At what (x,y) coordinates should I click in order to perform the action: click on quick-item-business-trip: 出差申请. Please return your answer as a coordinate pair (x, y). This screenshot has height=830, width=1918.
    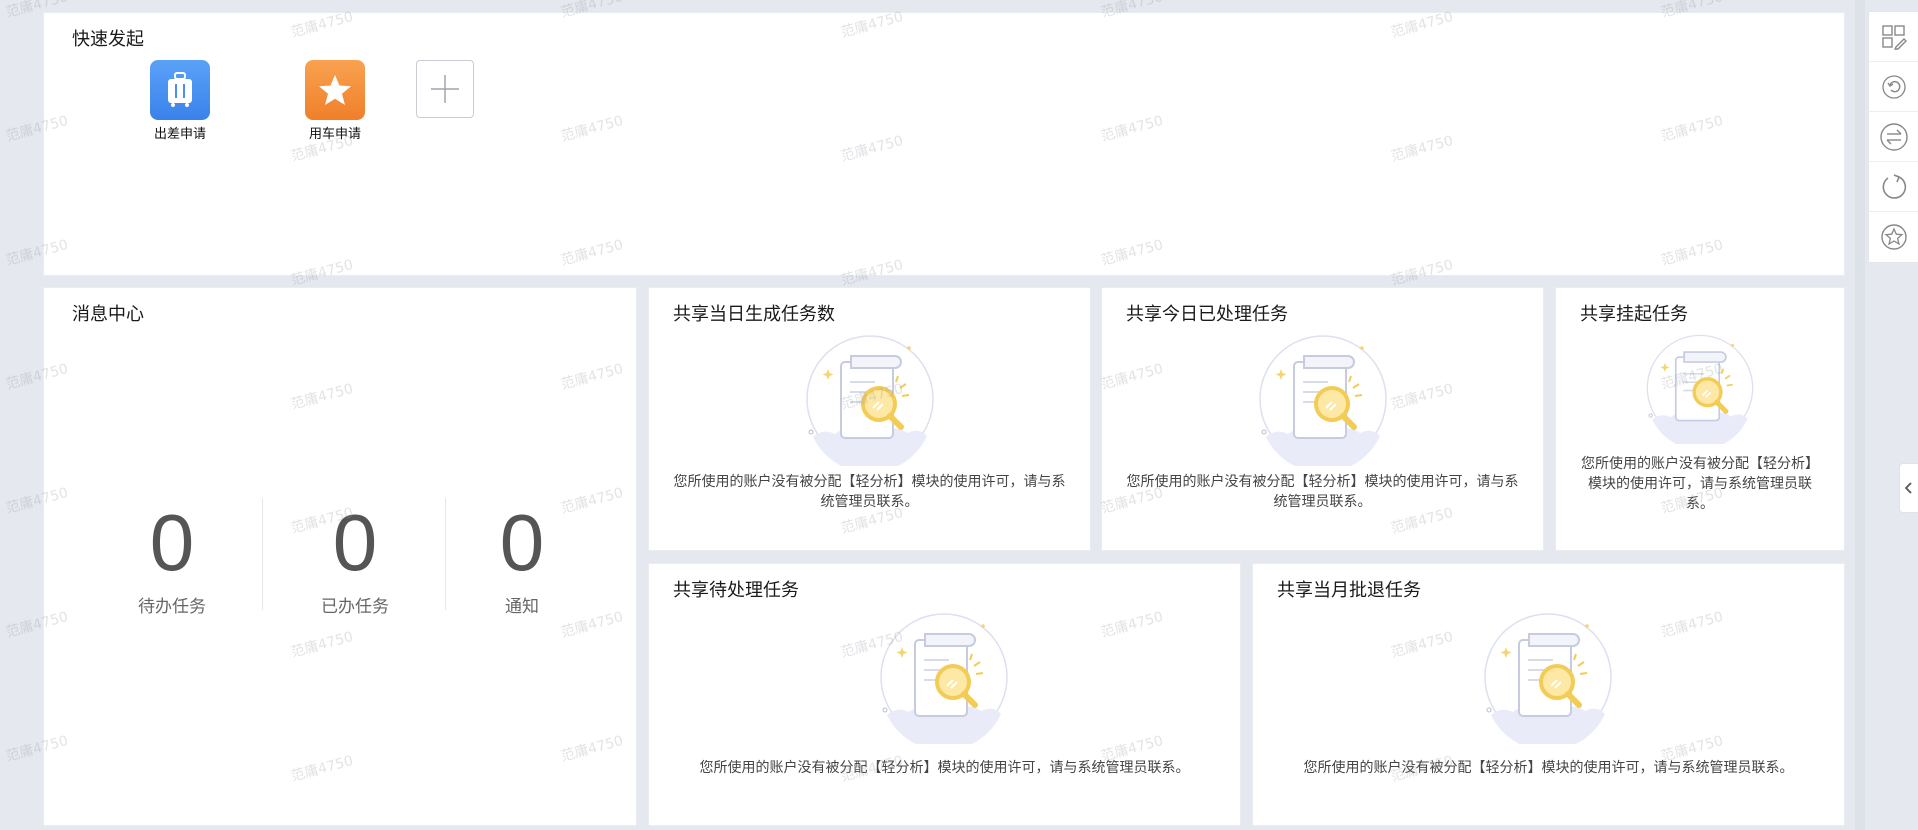
    Looking at the image, I should click on (180, 101).